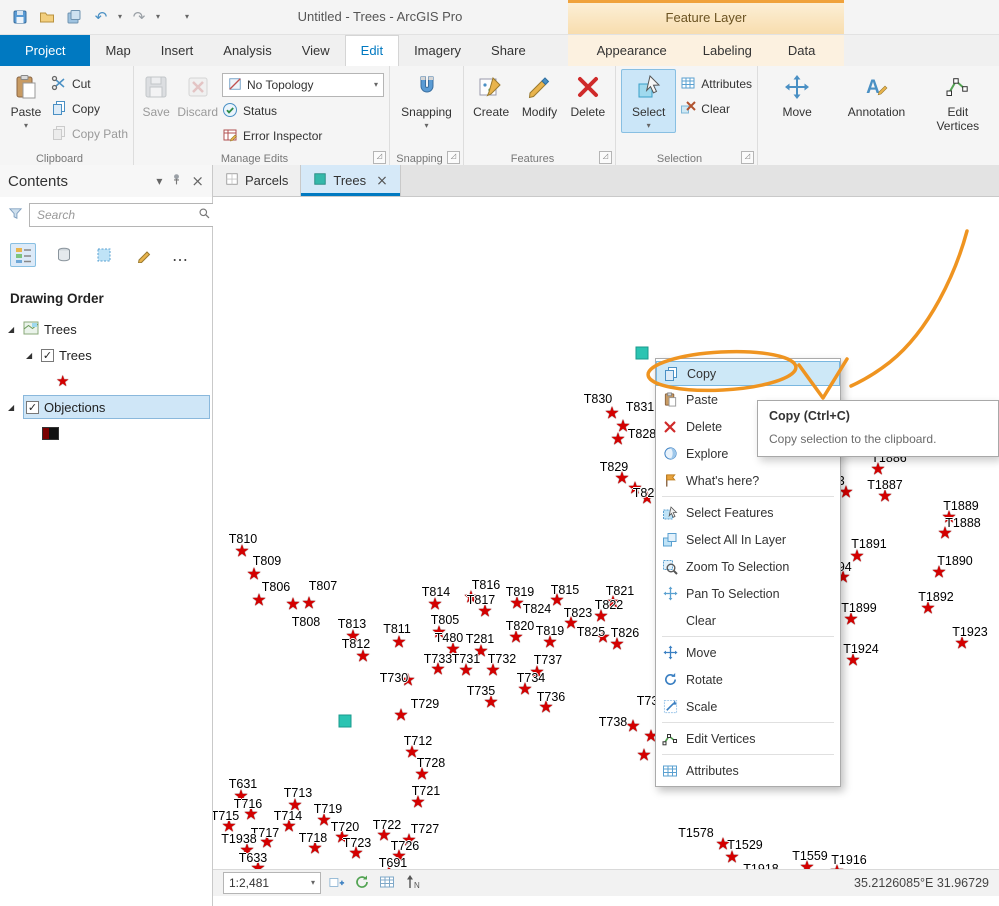 This screenshot has width=999, height=906. Describe the element at coordinates (197, 181) in the screenshot. I see `close-pane-icon: ×` at that location.